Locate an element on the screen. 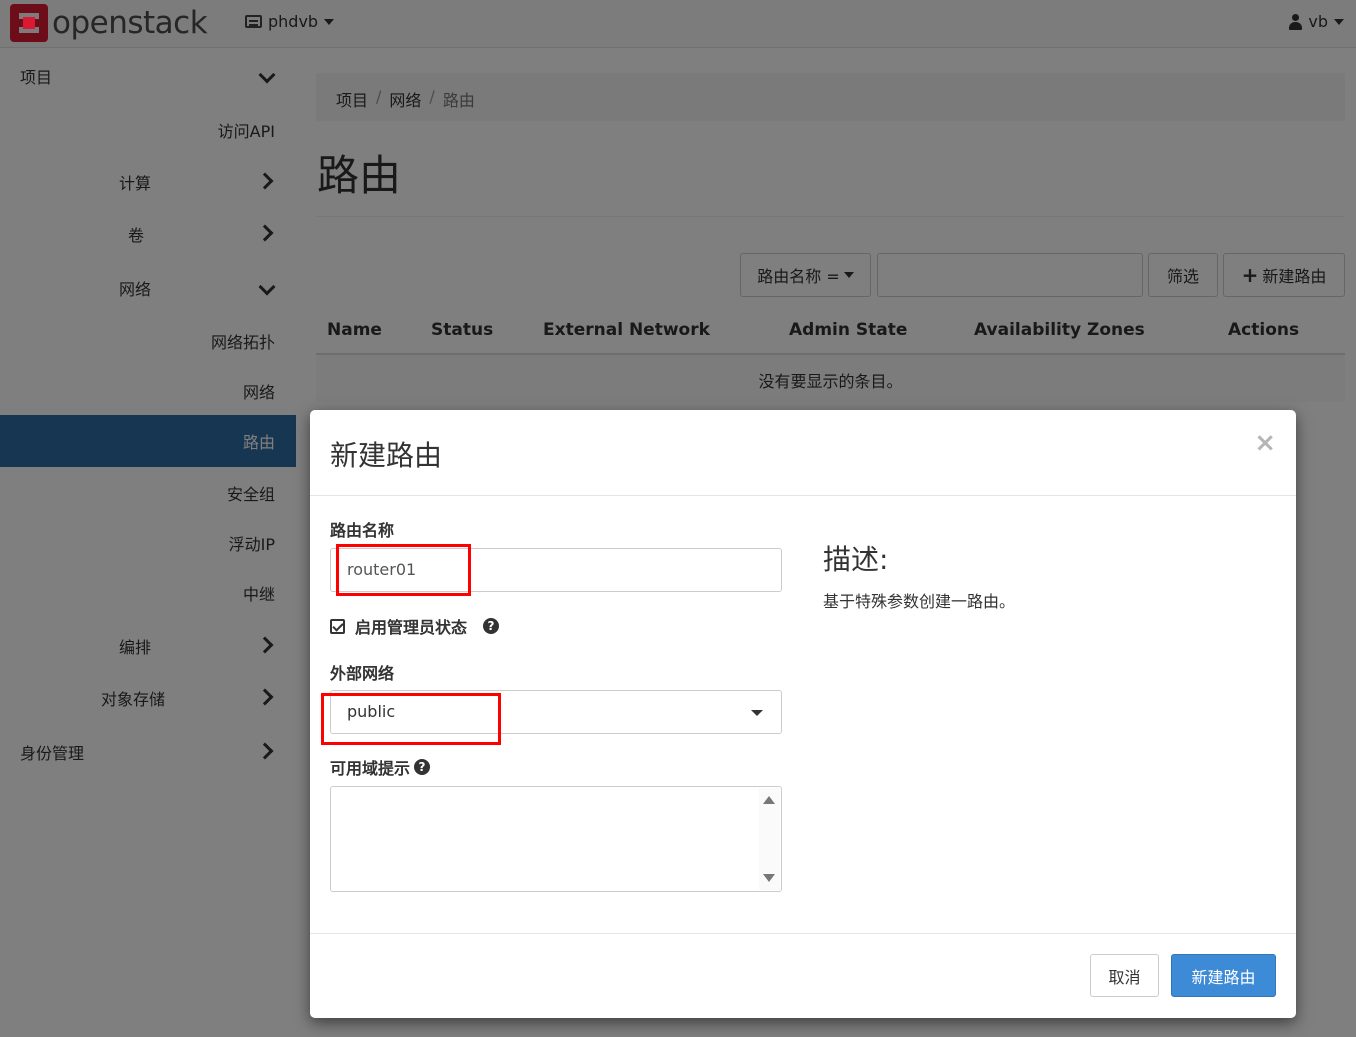 Image resolution: width=1356 pixels, height=1037 pixels. cancel-button: 取消 is located at coordinates (1124, 975).